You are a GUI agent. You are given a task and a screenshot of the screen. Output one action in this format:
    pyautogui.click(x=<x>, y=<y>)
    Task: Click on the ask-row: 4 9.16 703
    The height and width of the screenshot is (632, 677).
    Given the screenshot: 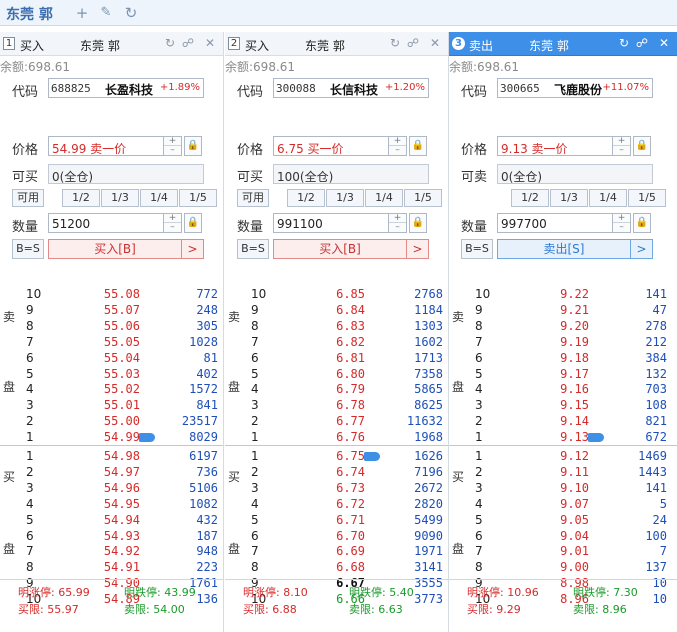 What is the action you would take?
    pyautogui.click(x=563, y=389)
    